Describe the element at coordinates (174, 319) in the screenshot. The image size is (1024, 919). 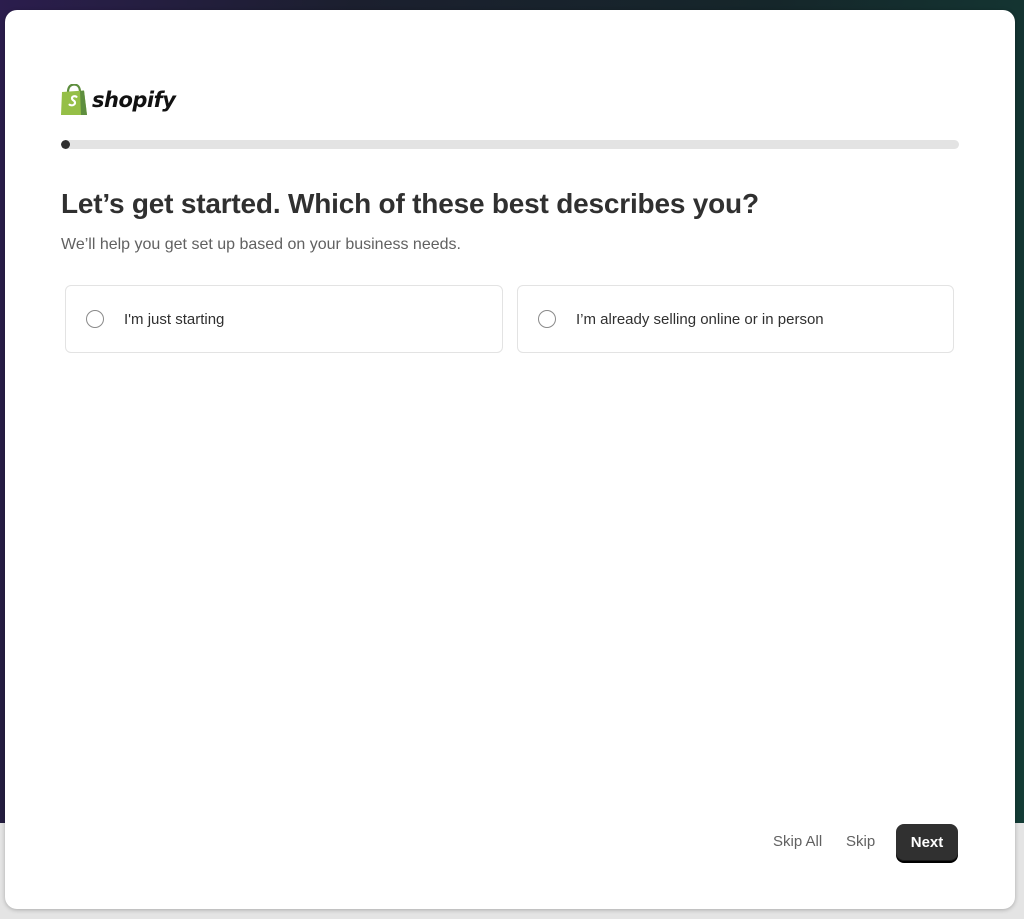
I see `option-label-just-starting: I'm just starting` at that location.